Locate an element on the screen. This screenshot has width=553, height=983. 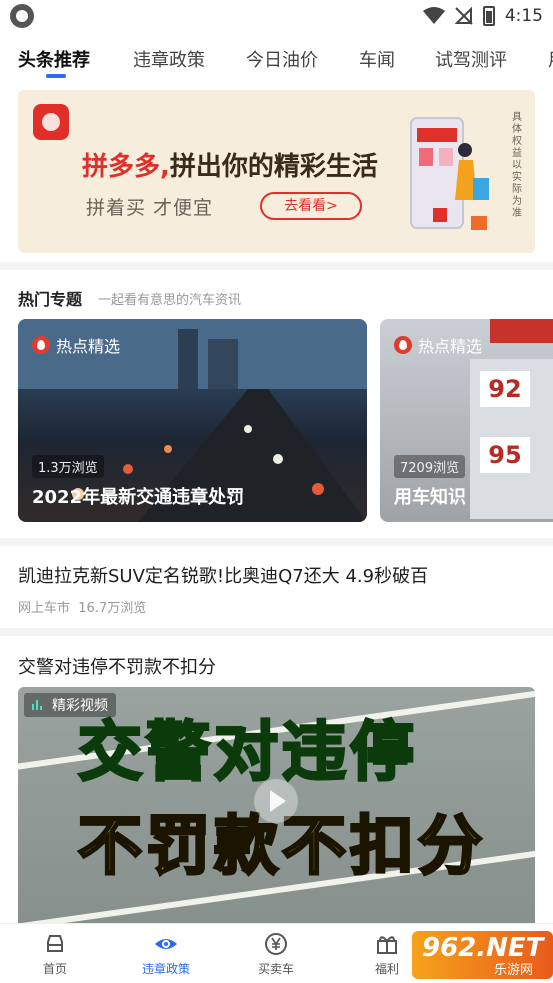
banner-brand: 拼多多, is located at coordinates (126, 167).